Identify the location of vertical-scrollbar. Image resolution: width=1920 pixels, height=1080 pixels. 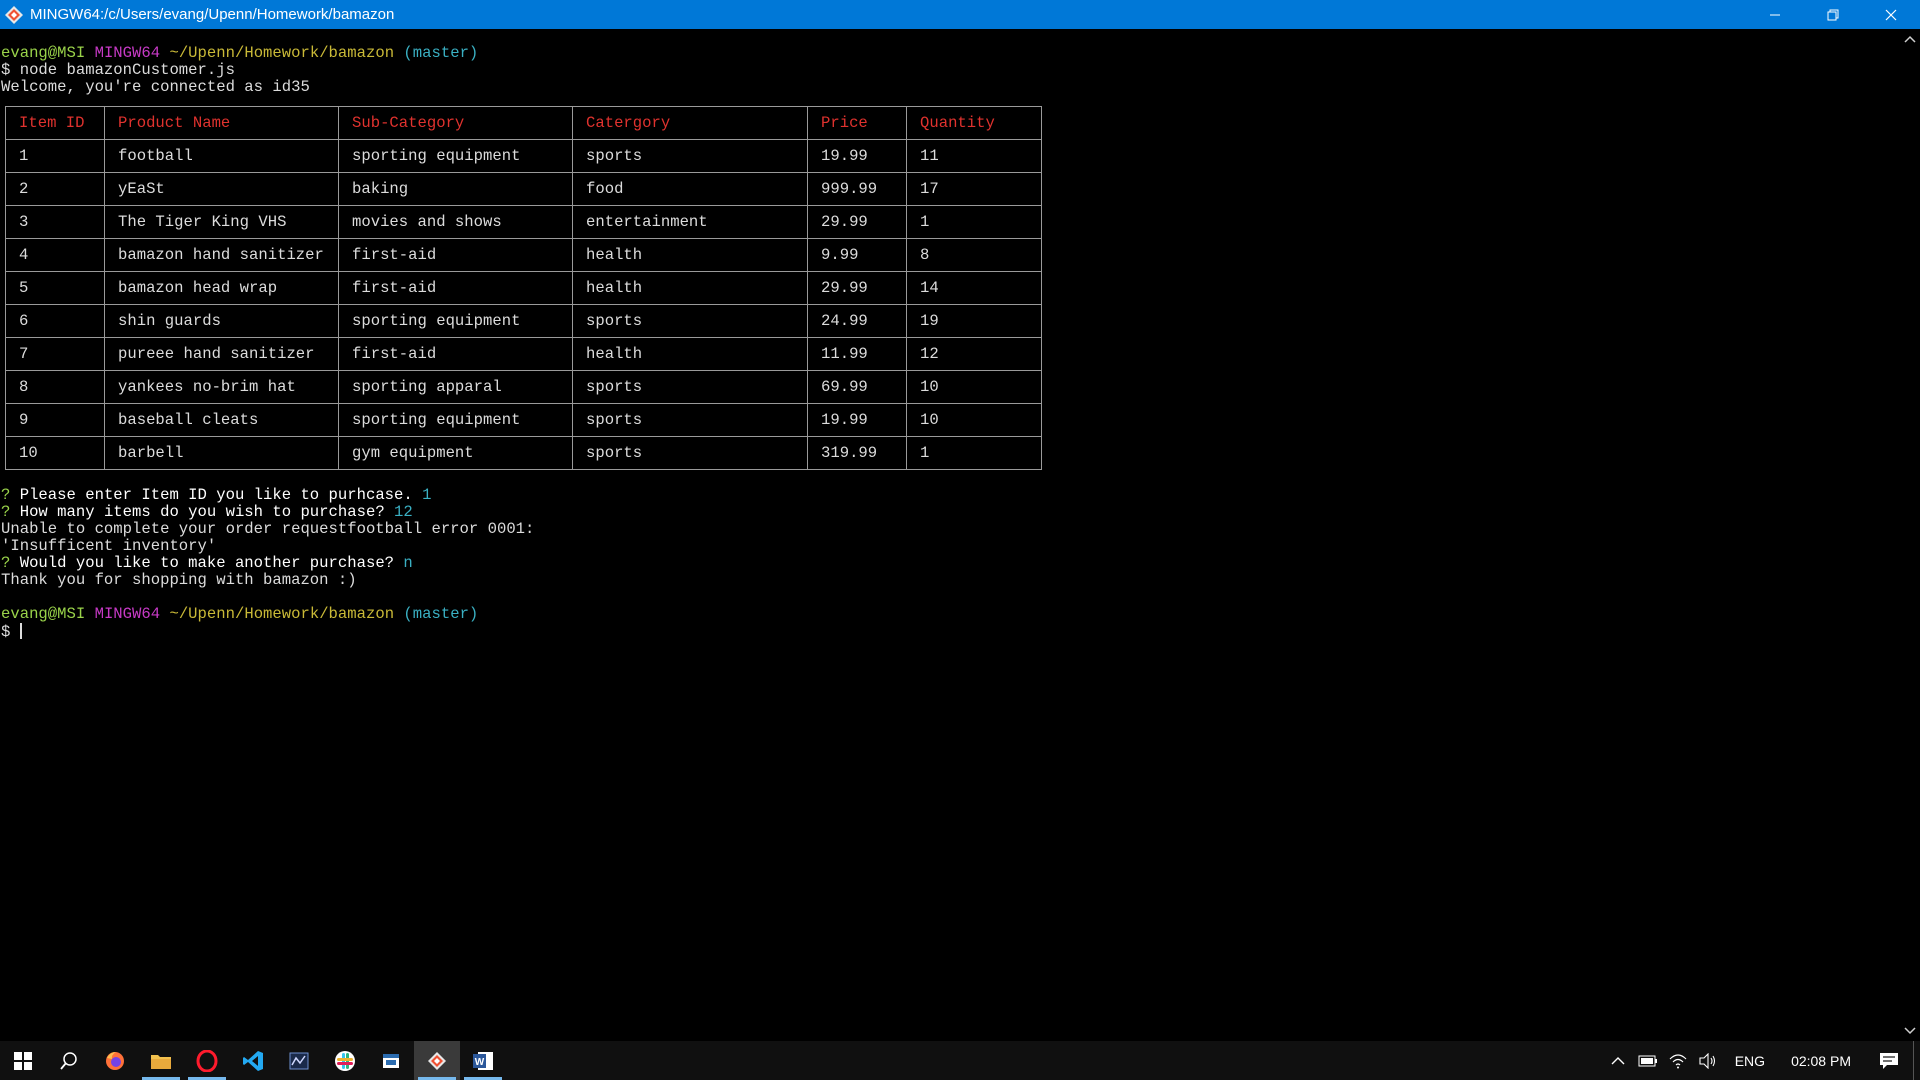
(1910, 535).